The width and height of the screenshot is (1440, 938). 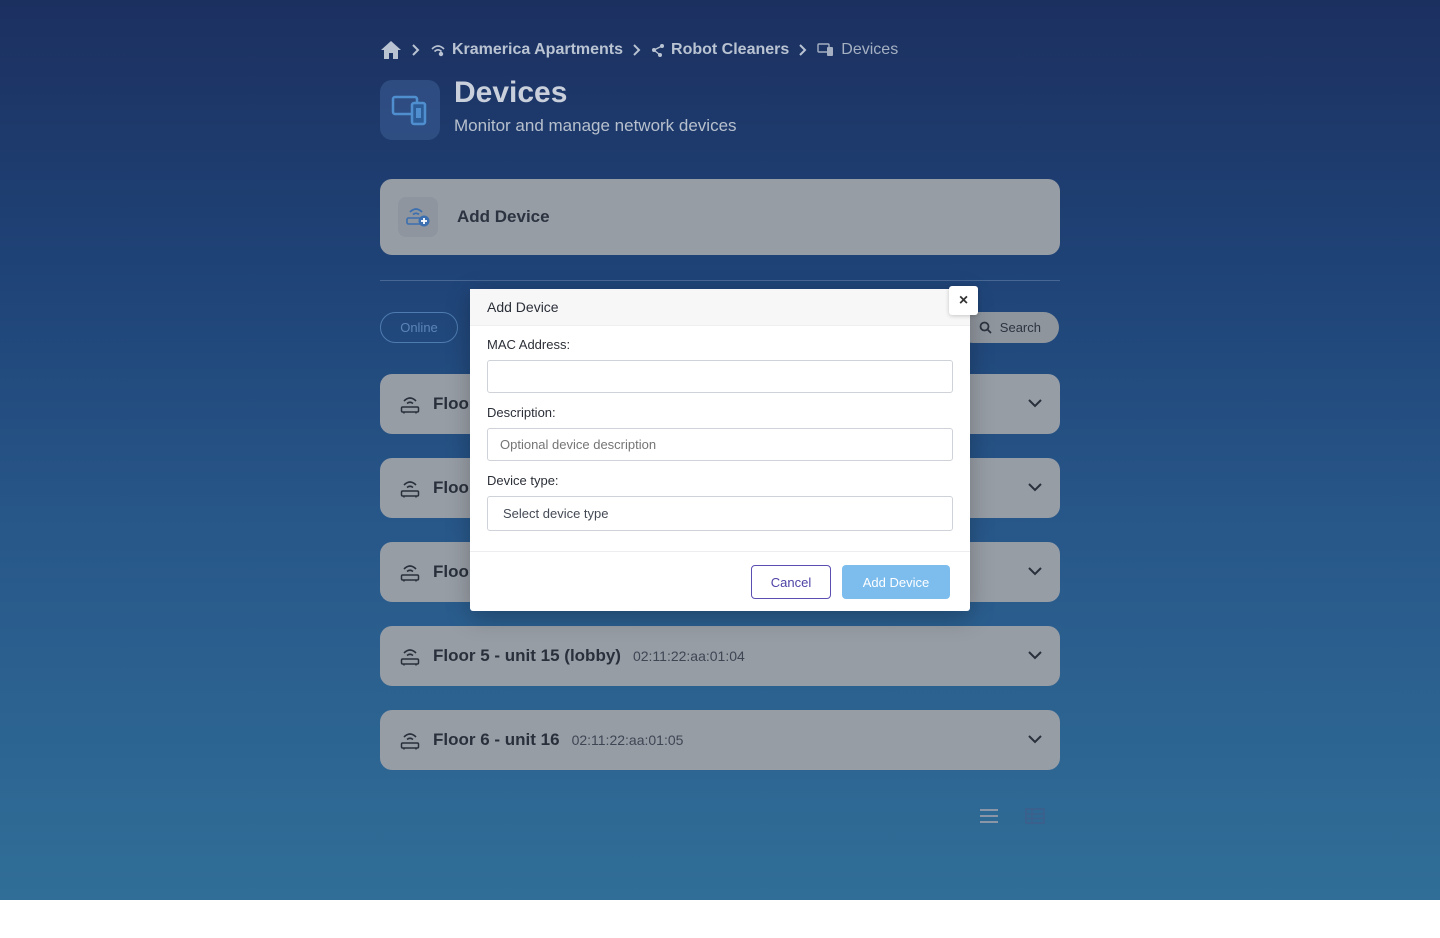 I want to click on device-type-label: Device type:, so click(x=523, y=480).